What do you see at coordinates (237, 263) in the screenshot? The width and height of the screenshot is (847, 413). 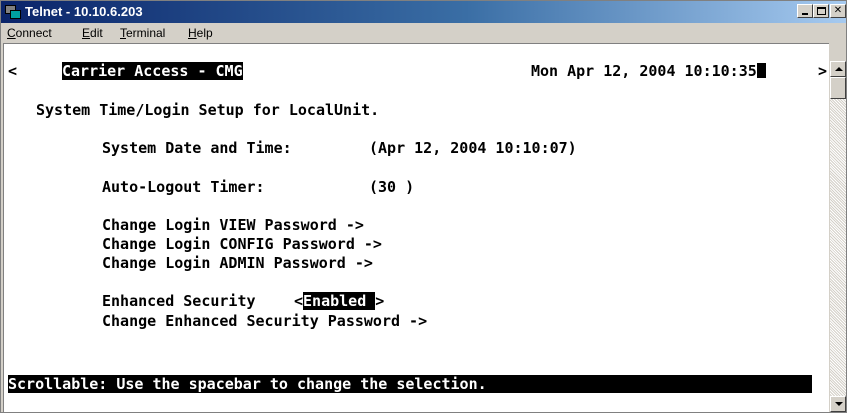 I see `change-admin-password-link: Change Login ADMIN Password ->` at bounding box center [237, 263].